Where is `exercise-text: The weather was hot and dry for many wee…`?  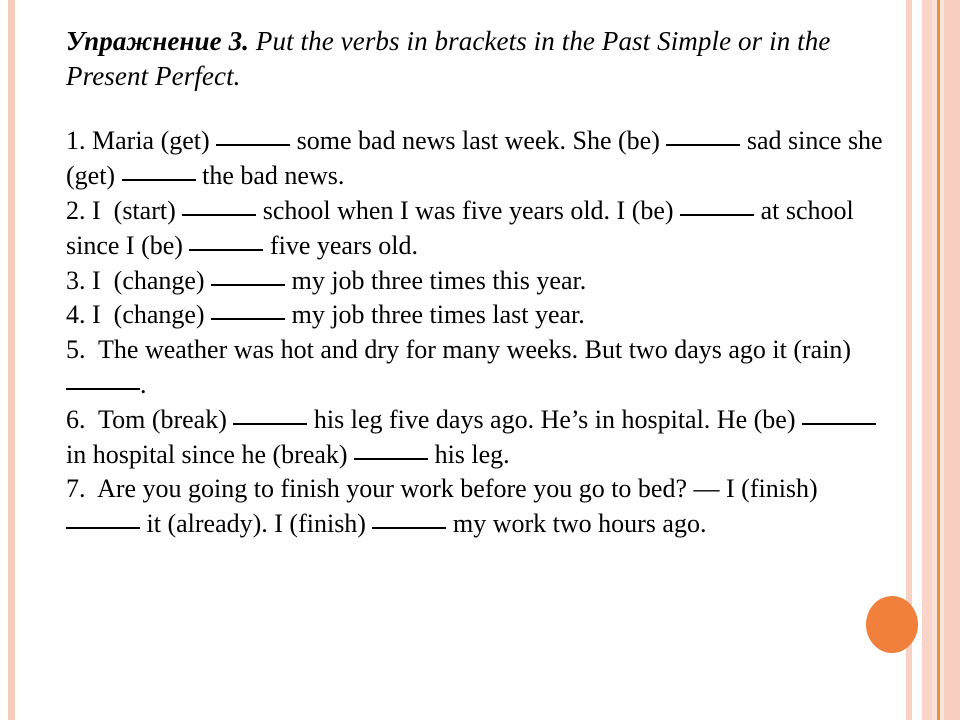 exercise-text: The weather was hot and dry for many wee… is located at coordinates (471, 350).